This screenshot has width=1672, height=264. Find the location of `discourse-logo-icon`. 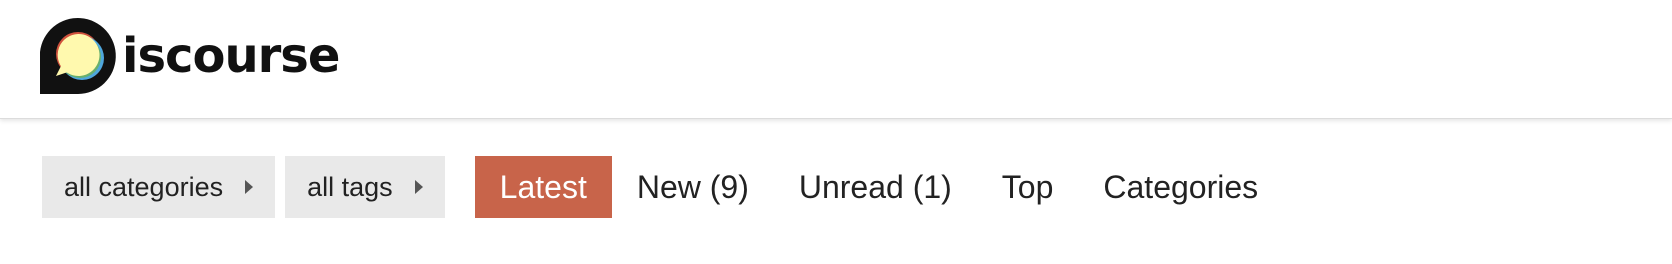

discourse-logo-icon is located at coordinates (78, 56).